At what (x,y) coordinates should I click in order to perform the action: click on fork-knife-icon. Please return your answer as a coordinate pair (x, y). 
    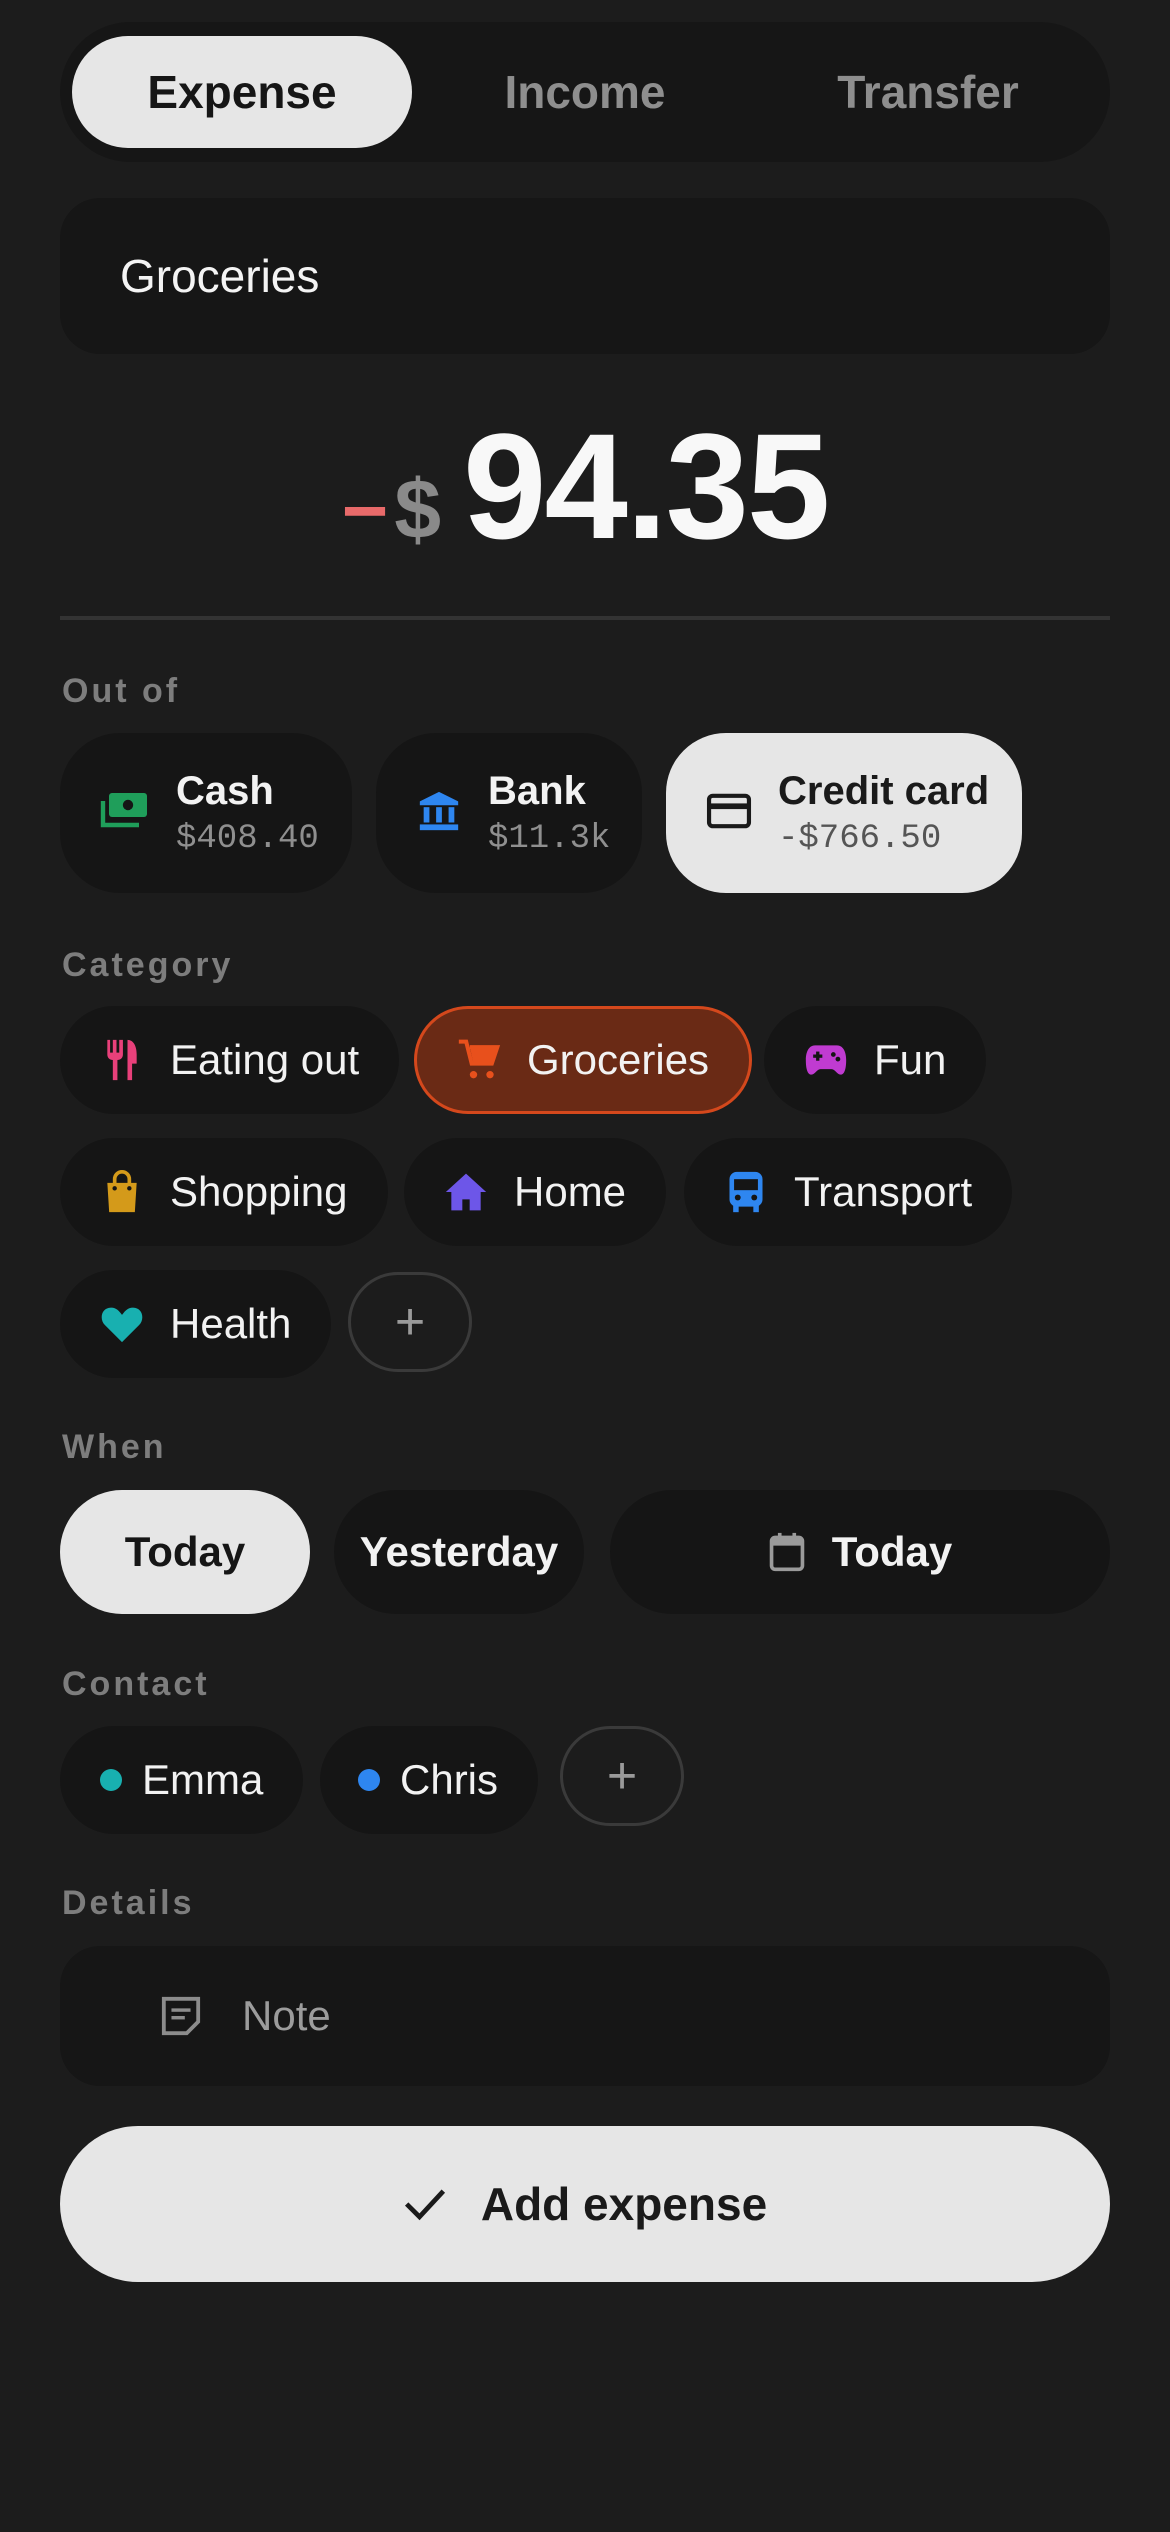
    Looking at the image, I should click on (122, 1060).